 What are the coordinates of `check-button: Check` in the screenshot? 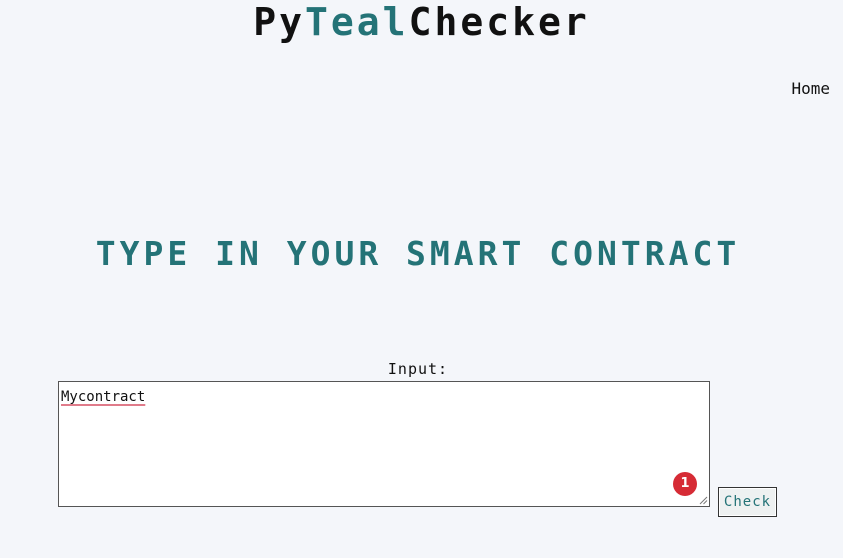 It's located at (747, 502).